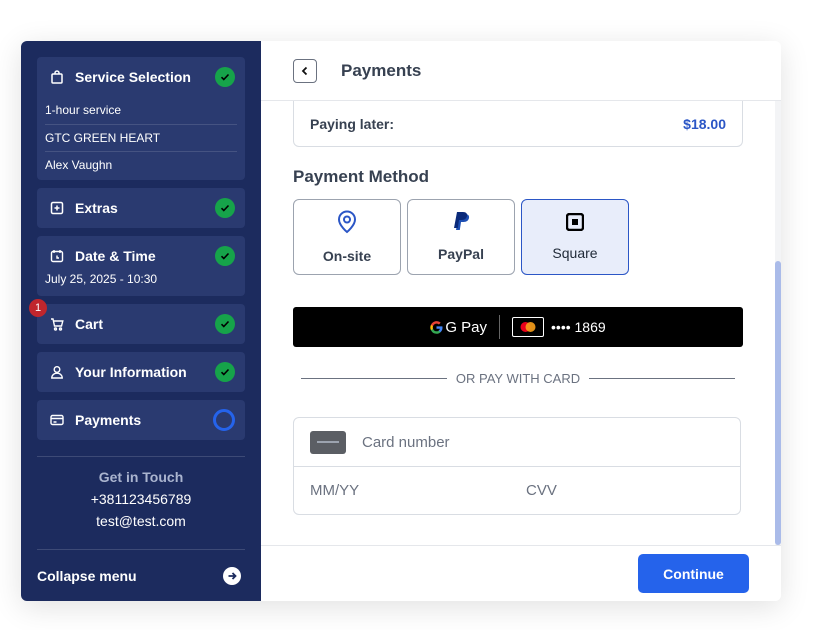 Image resolution: width=815 pixels, height=630 pixels. What do you see at coordinates (38, 308) in the screenshot?
I see `cart-count-badge: 1` at bounding box center [38, 308].